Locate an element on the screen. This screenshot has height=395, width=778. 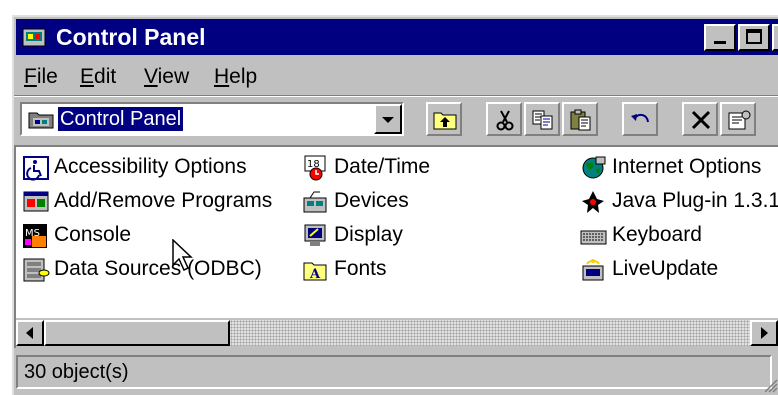
add-remove-programs-icon is located at coordinates (36, 201).